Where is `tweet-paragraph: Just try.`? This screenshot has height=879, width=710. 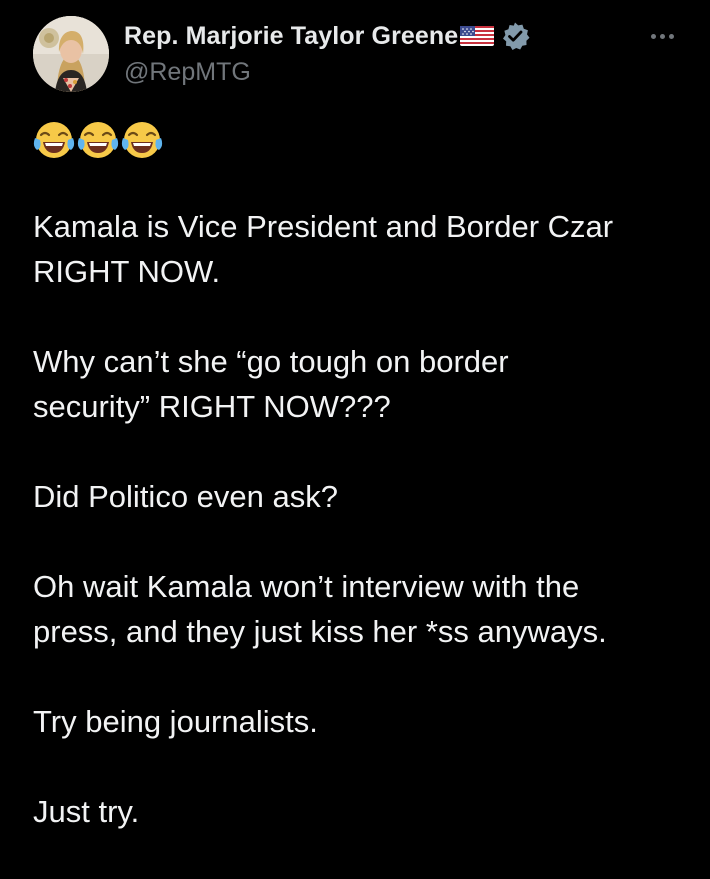 tweet-paragraph: Just try. is located at coordinates (86, 811).